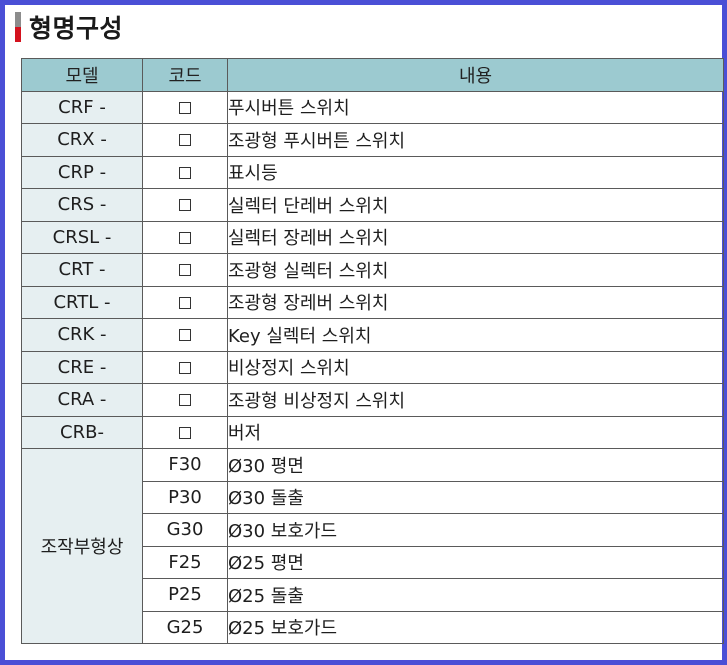  Describe the element at coordinates (475, 302) in the screenshot. I see `desc-cell: 조광형 장레버 스위치` at that location.